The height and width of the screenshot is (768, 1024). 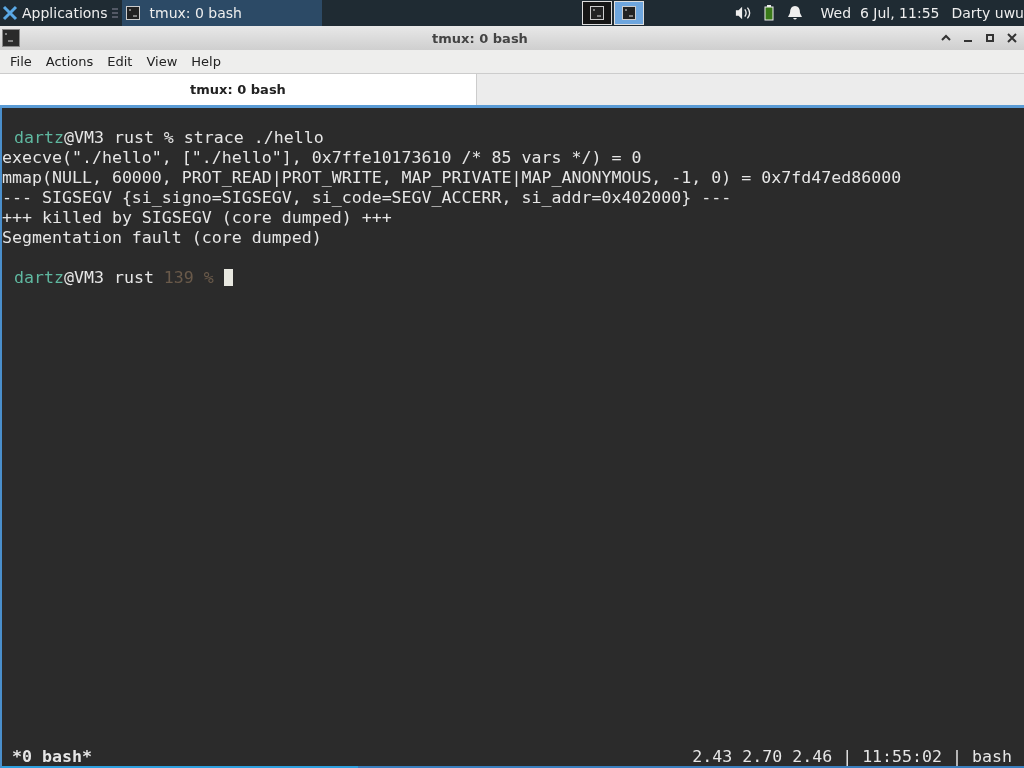 I want to click on menu-icon, so click(x=114, y=13).